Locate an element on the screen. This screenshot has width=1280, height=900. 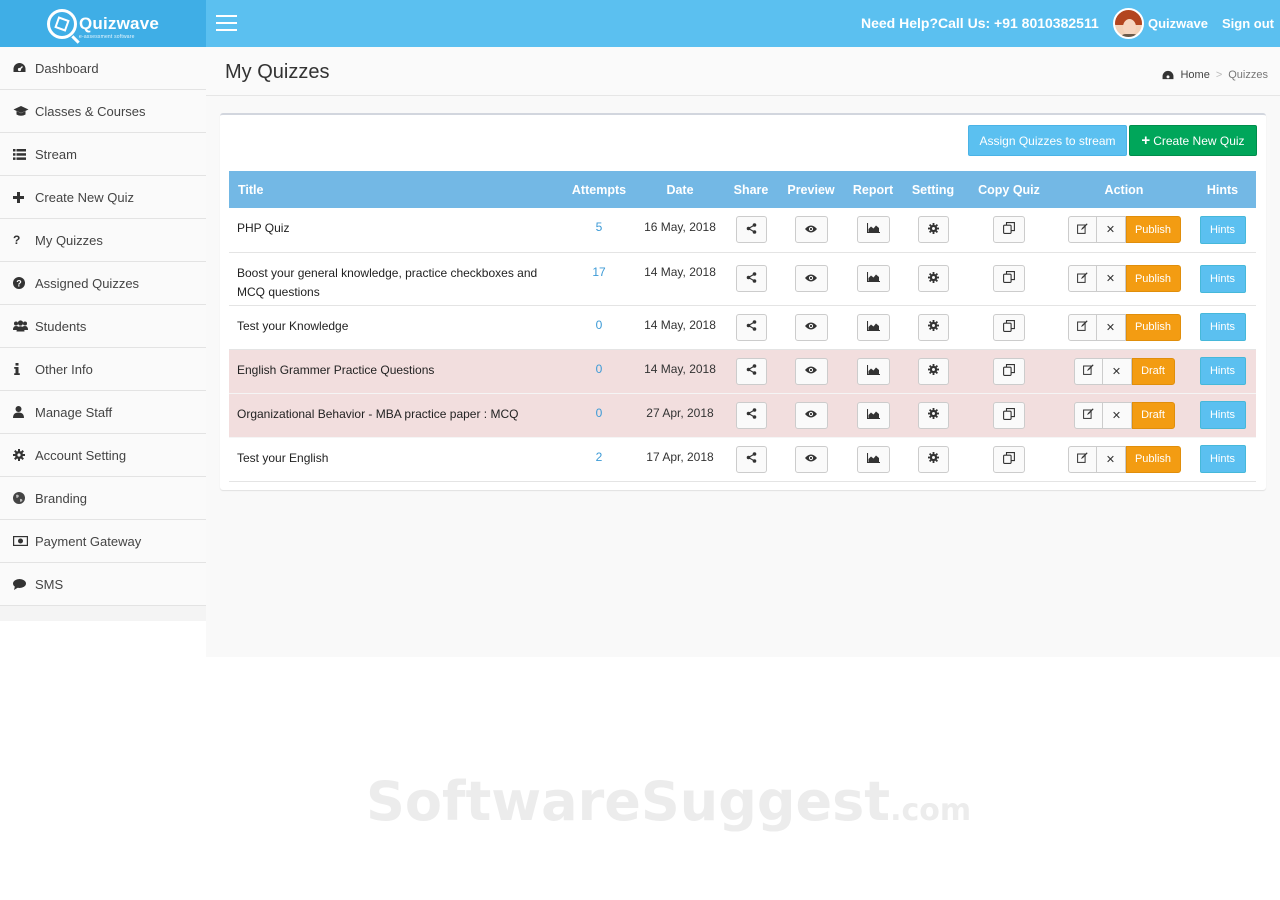
sidebar-item-other-info: Other Info is located at coordinates (103, 369).